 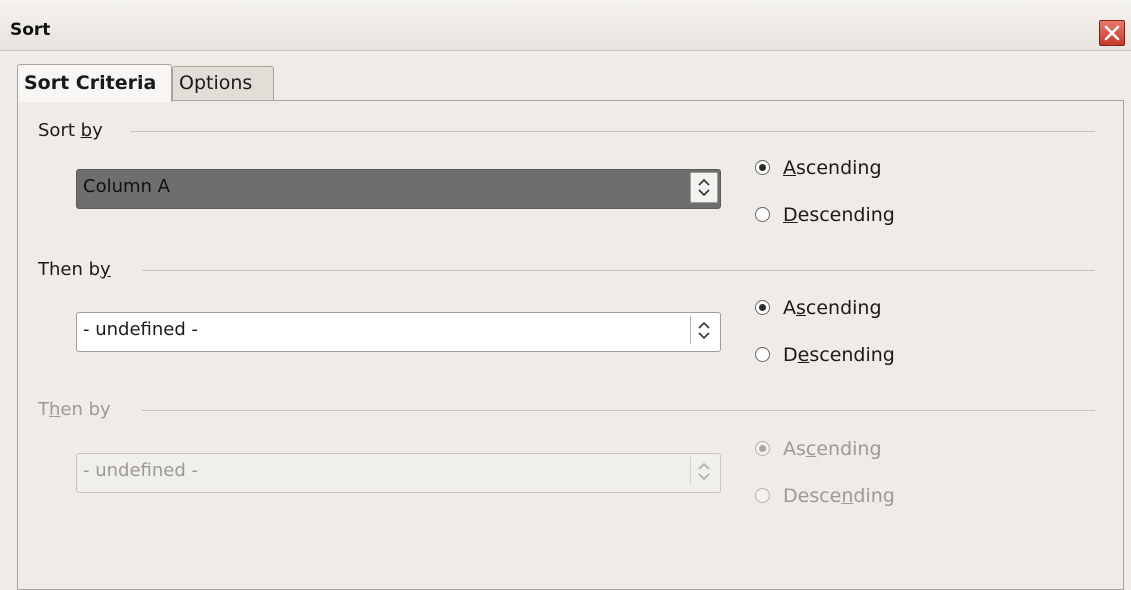 What do you see at coordinates (398, 189) in the screenshot?
I see `sort-key-1-combo: Column A` at bounding box center [398, 189].